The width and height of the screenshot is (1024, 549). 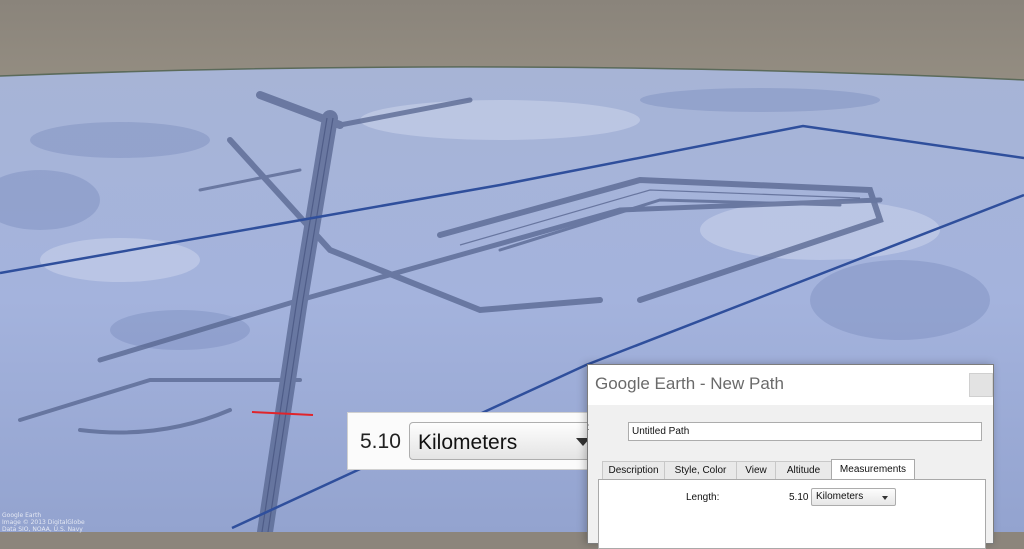 I want to click on tab-altitude: Altitude, so click(x=803, y=470).